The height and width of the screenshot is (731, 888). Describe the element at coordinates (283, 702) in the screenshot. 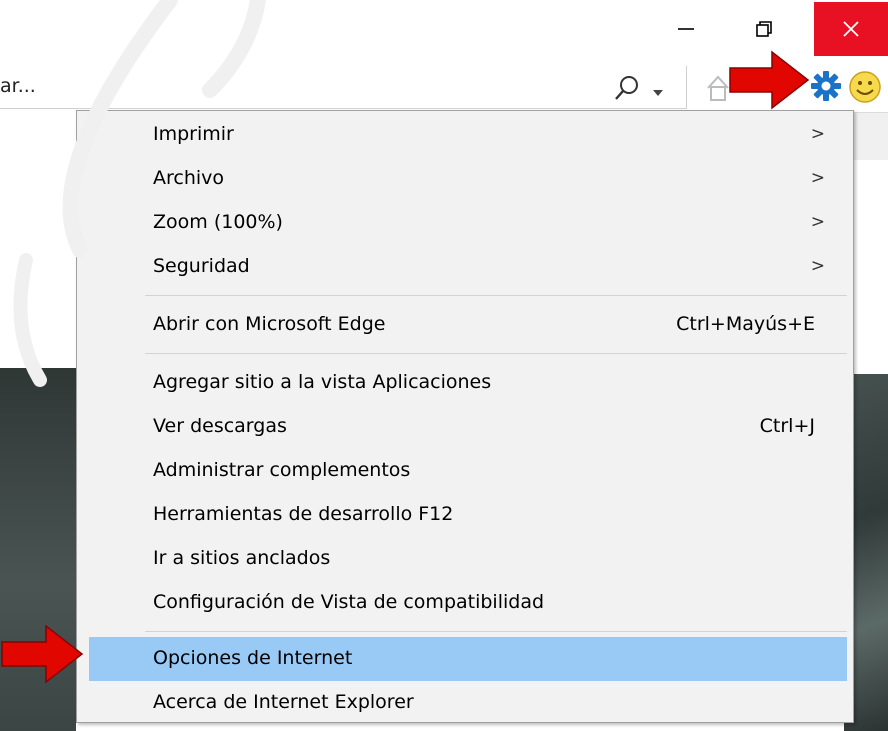

I see `menu-item-label: Acerca de Internet Explorer` at that location.